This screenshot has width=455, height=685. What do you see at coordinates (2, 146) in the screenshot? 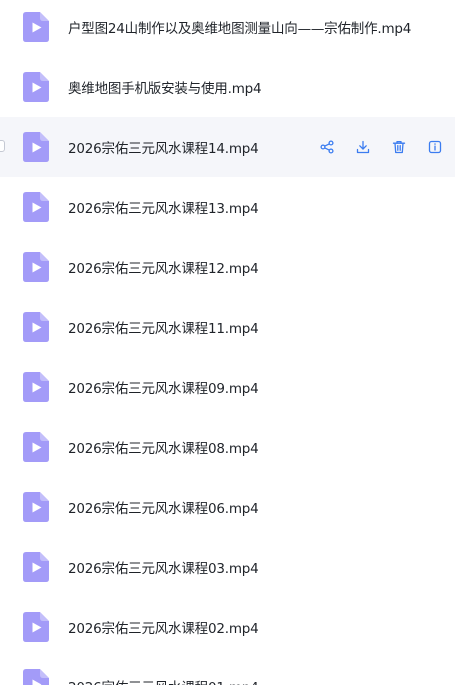
I see `select-checkbox` at bounding box center [2, 146].